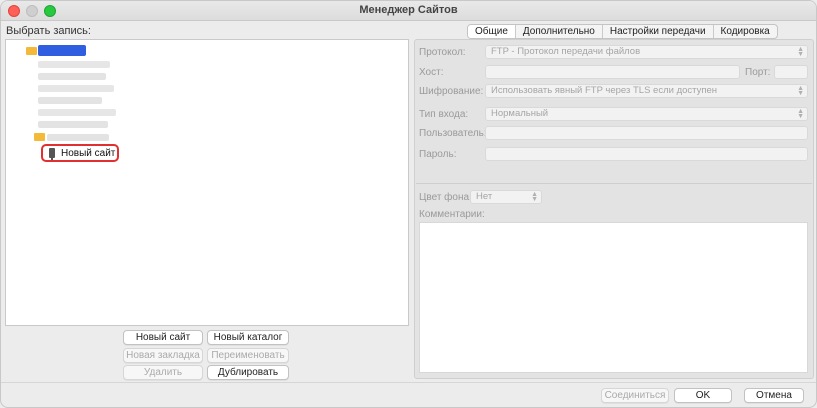  I want to click on rename-button: Переименовать, so click(248, 355).